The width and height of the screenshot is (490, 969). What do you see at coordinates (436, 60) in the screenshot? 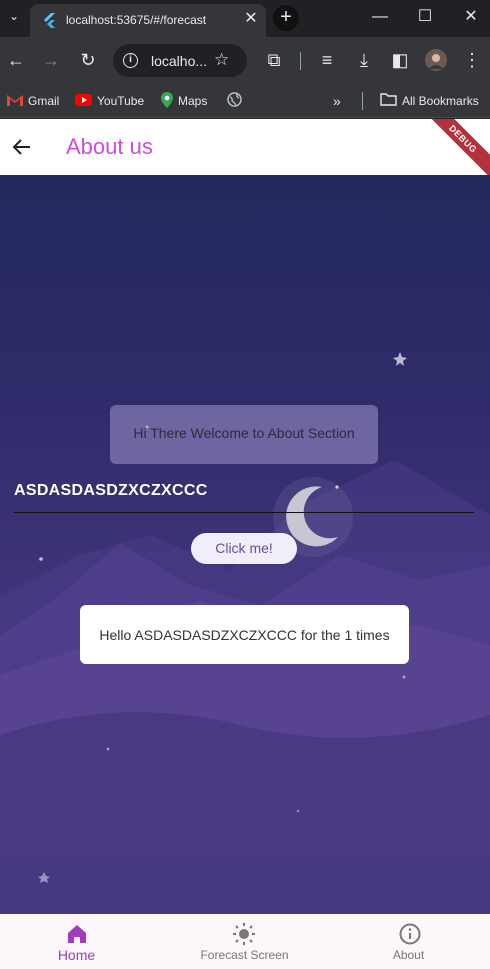
I see `profile-avatar` at bounding box center [436, 60].